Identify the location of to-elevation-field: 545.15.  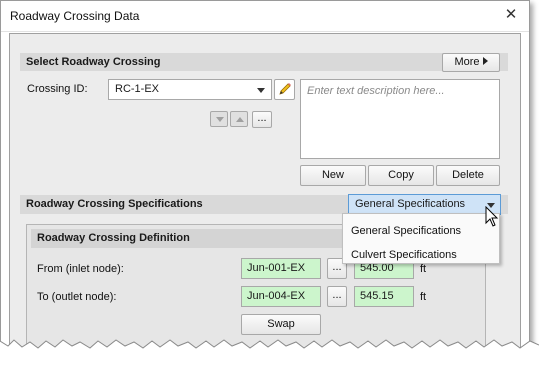
(384, 296).